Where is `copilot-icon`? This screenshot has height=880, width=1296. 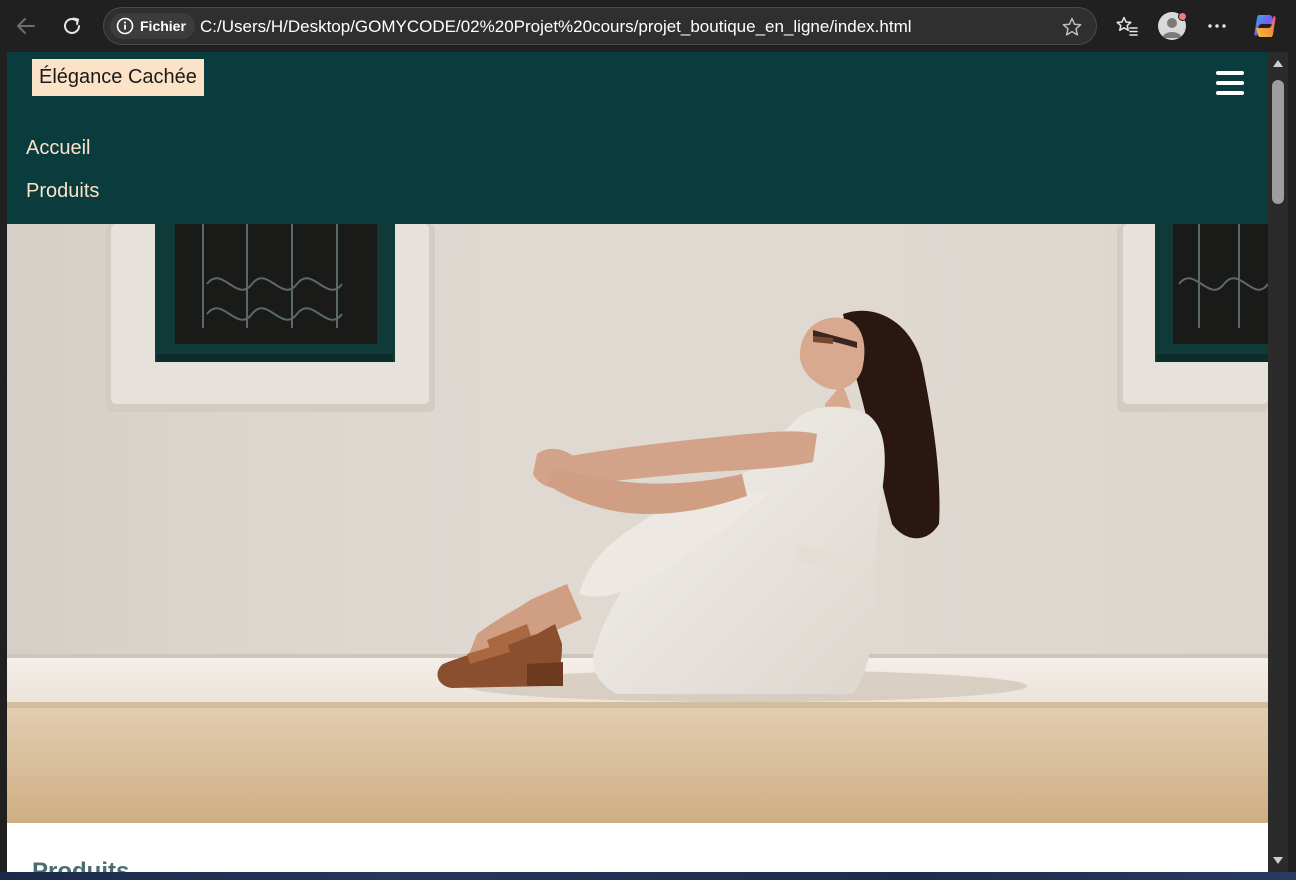 copilot-icon is located at coordinates (1265, 26).